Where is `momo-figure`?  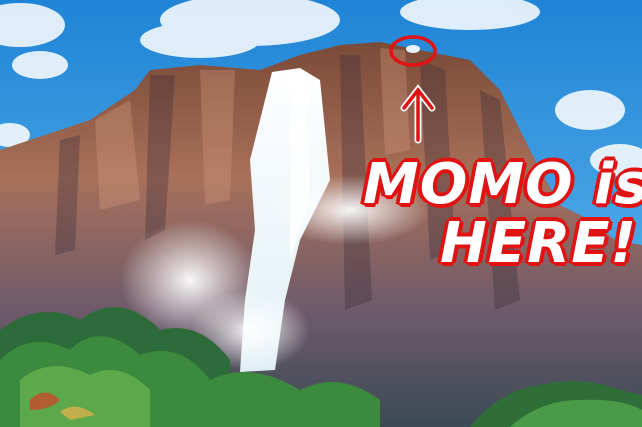
momo-figure is located at coordinates (413, 49).